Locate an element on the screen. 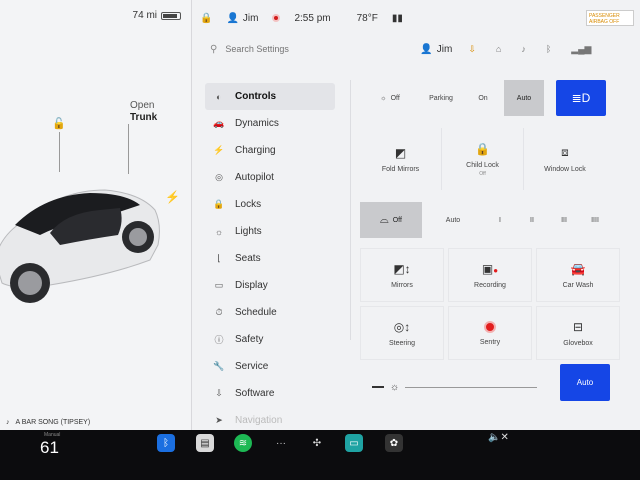  dashcam-status is located at coordinates (276, 18).